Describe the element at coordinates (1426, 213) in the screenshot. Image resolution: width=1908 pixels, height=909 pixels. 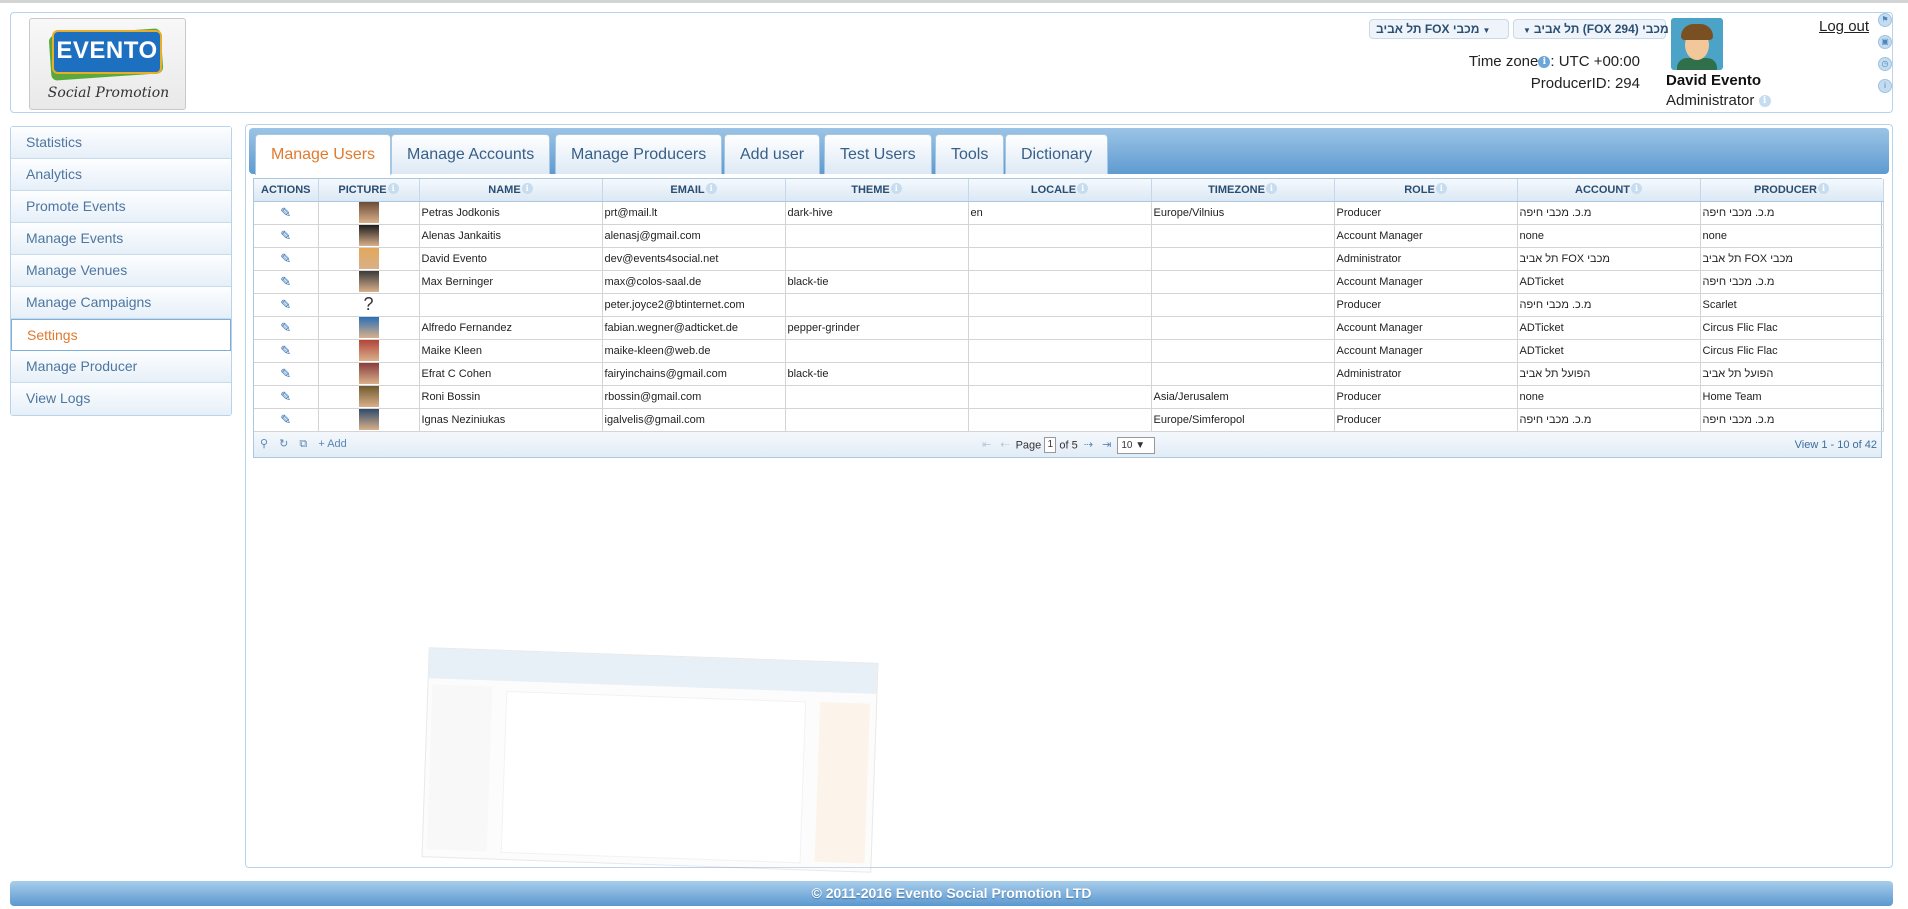
I see `cell-role: Producer` at that location.